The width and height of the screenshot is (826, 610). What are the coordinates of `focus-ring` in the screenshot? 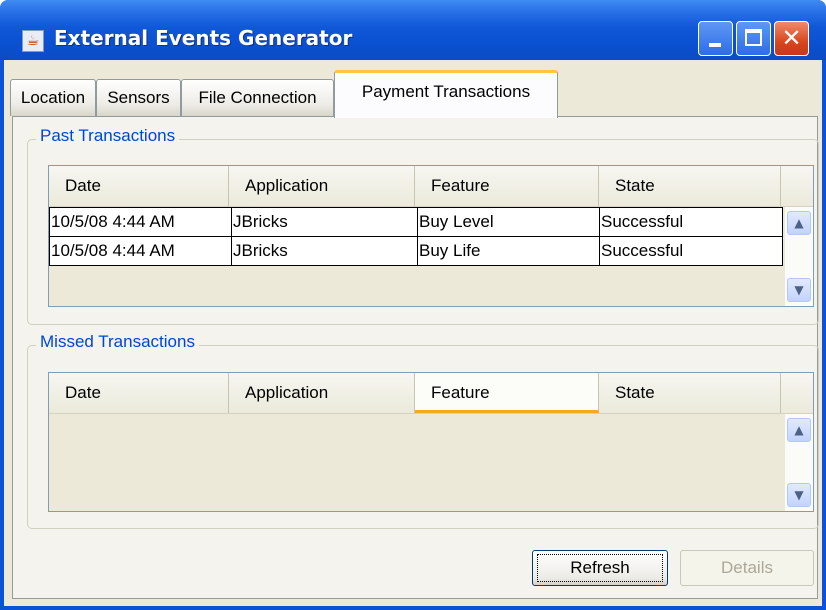 It's located at (600, 568).